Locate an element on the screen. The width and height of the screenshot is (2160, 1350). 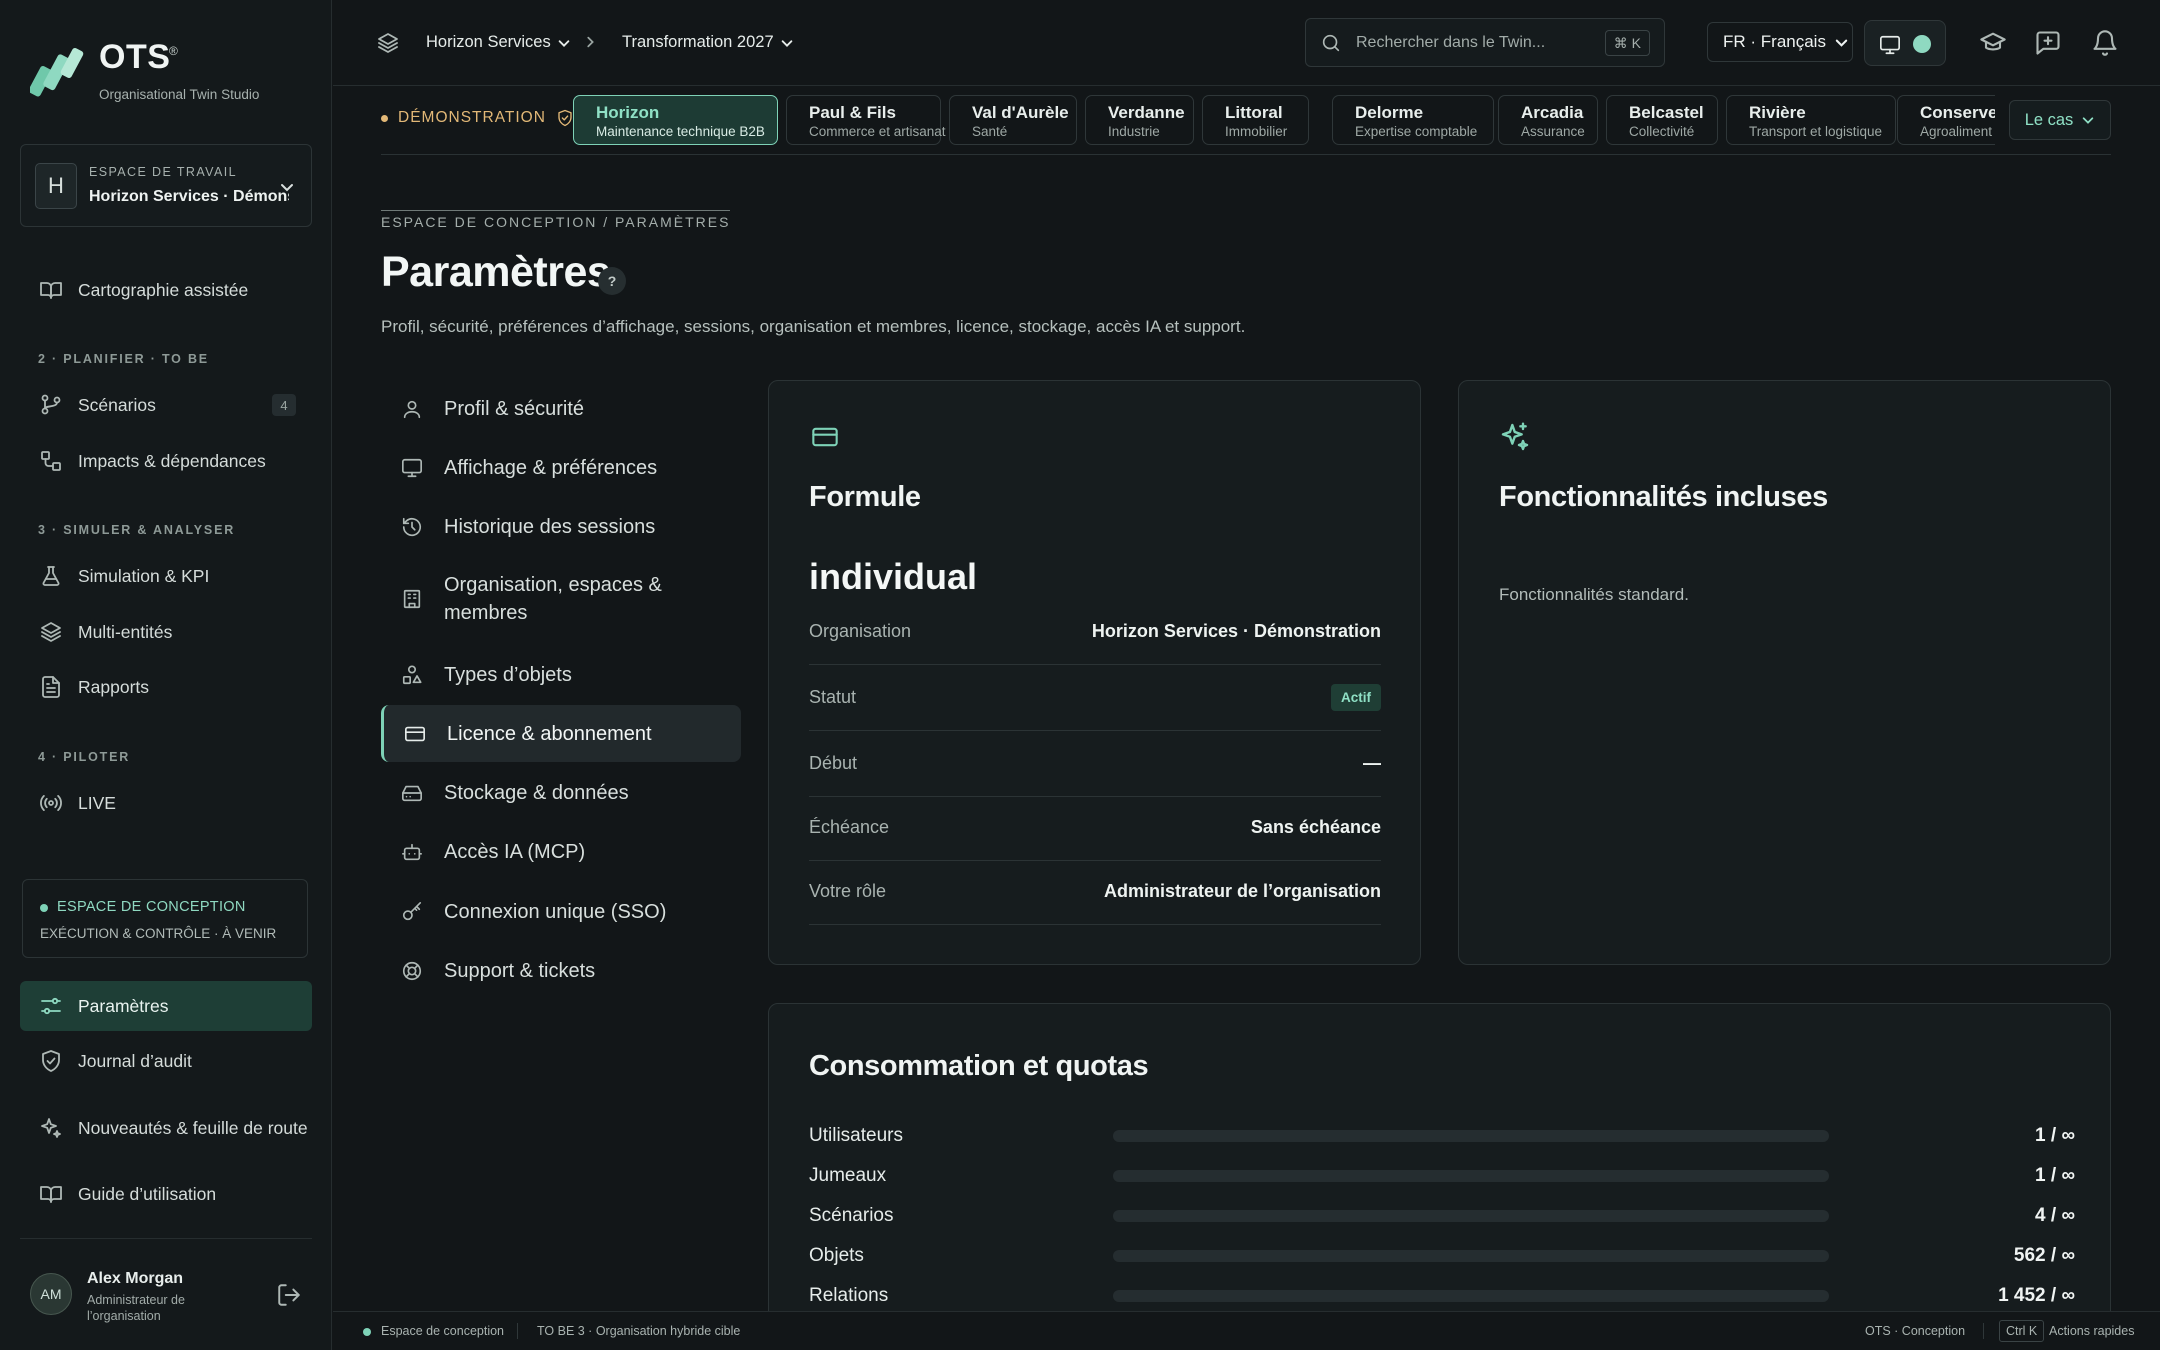
graduation-cap-icon is located at coordinates (1993, 43).